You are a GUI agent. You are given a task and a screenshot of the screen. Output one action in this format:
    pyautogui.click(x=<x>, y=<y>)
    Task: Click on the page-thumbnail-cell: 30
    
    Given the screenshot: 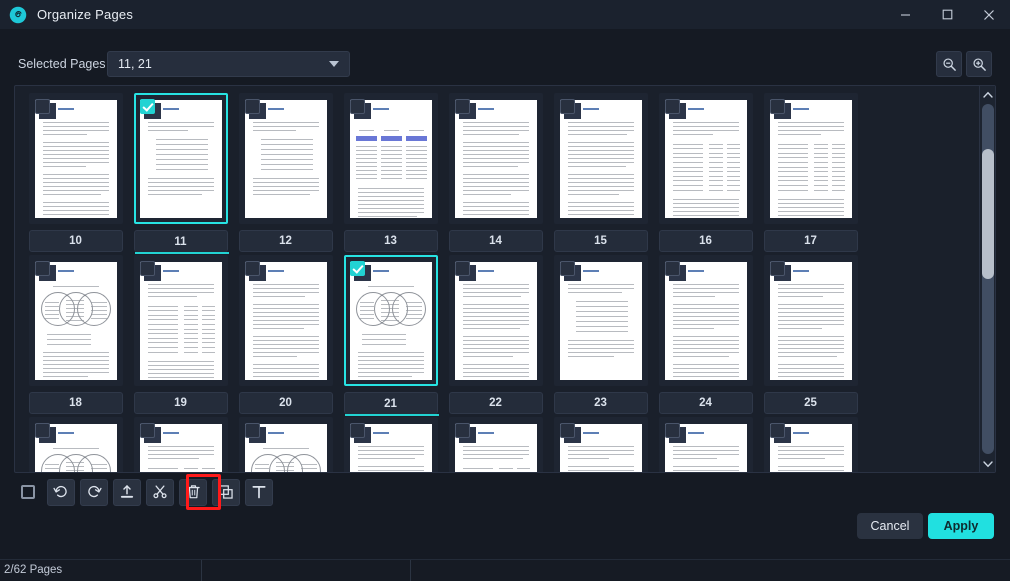 What is the action you would take?
    pyautogui.click(x=495, y=444)
    